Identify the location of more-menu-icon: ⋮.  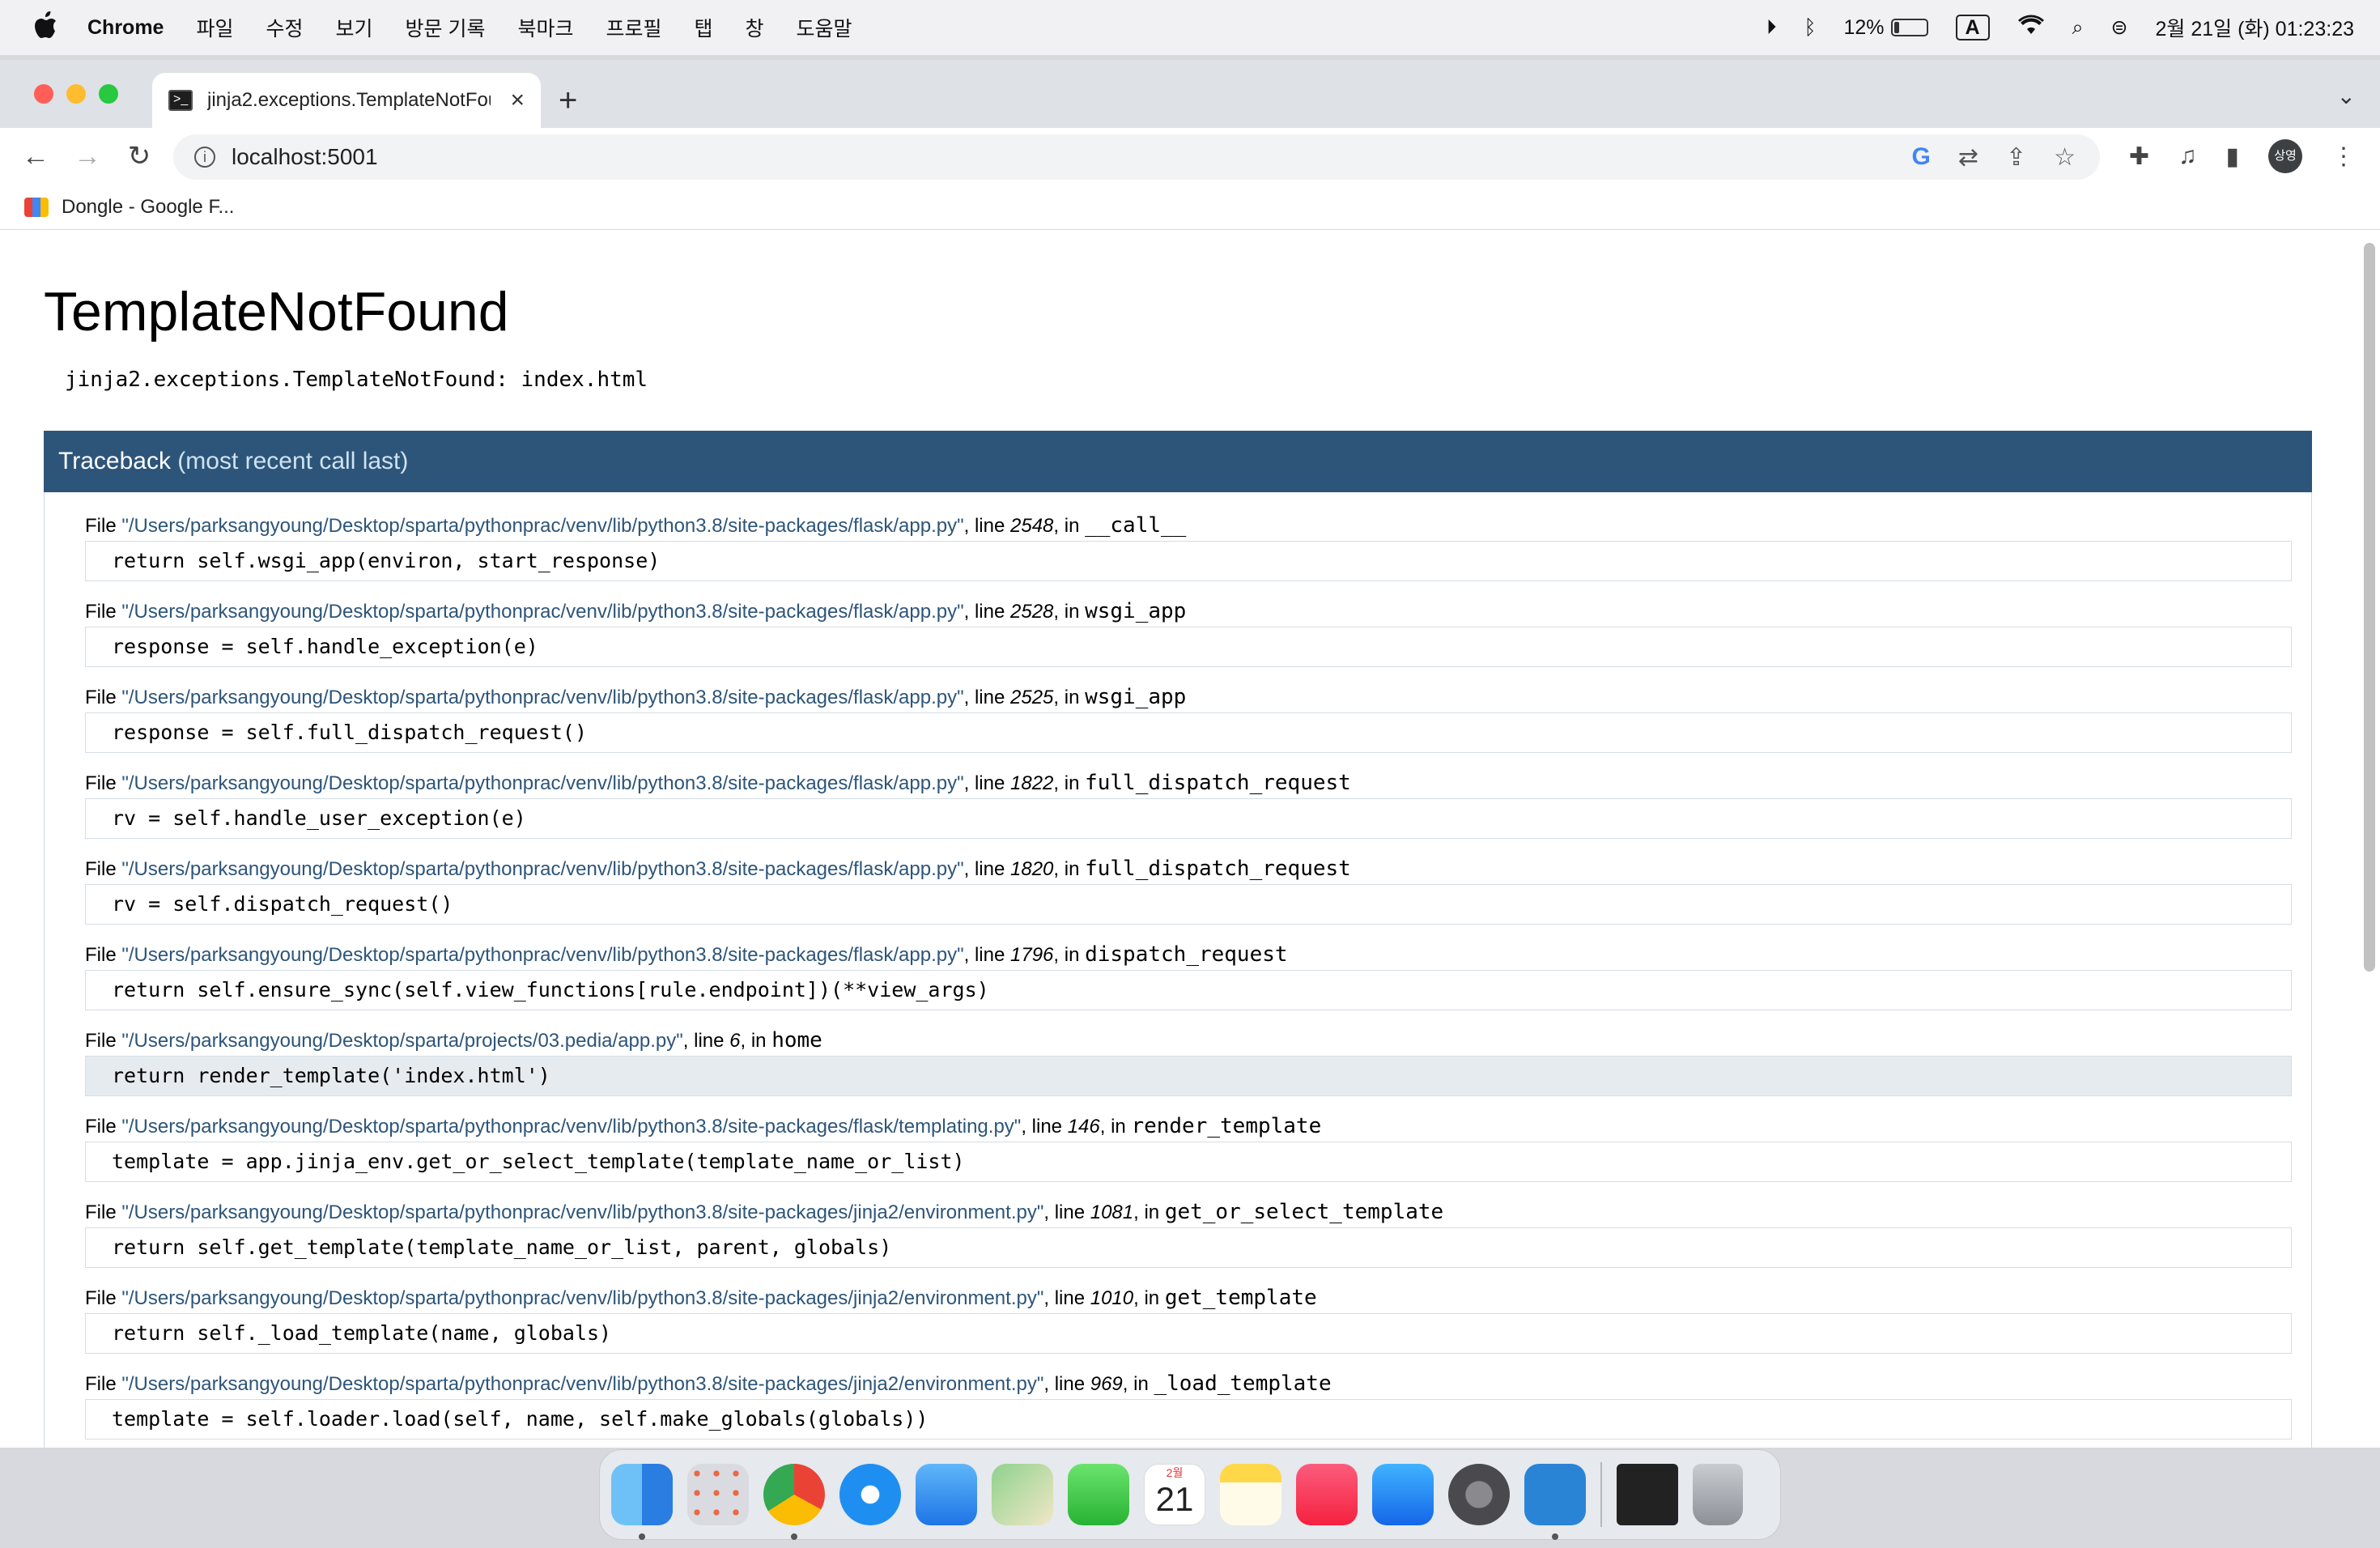
(2343, 157).